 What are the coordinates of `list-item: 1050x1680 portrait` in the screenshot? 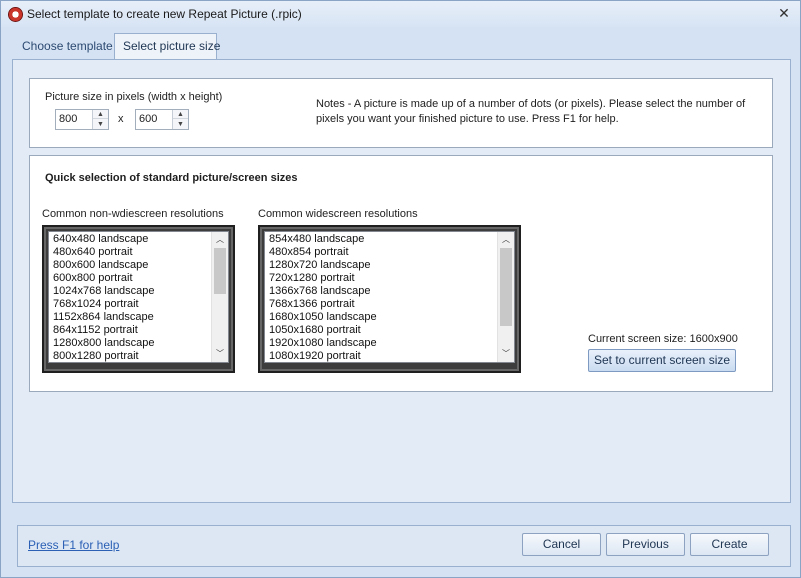 It's located at (382, 330).